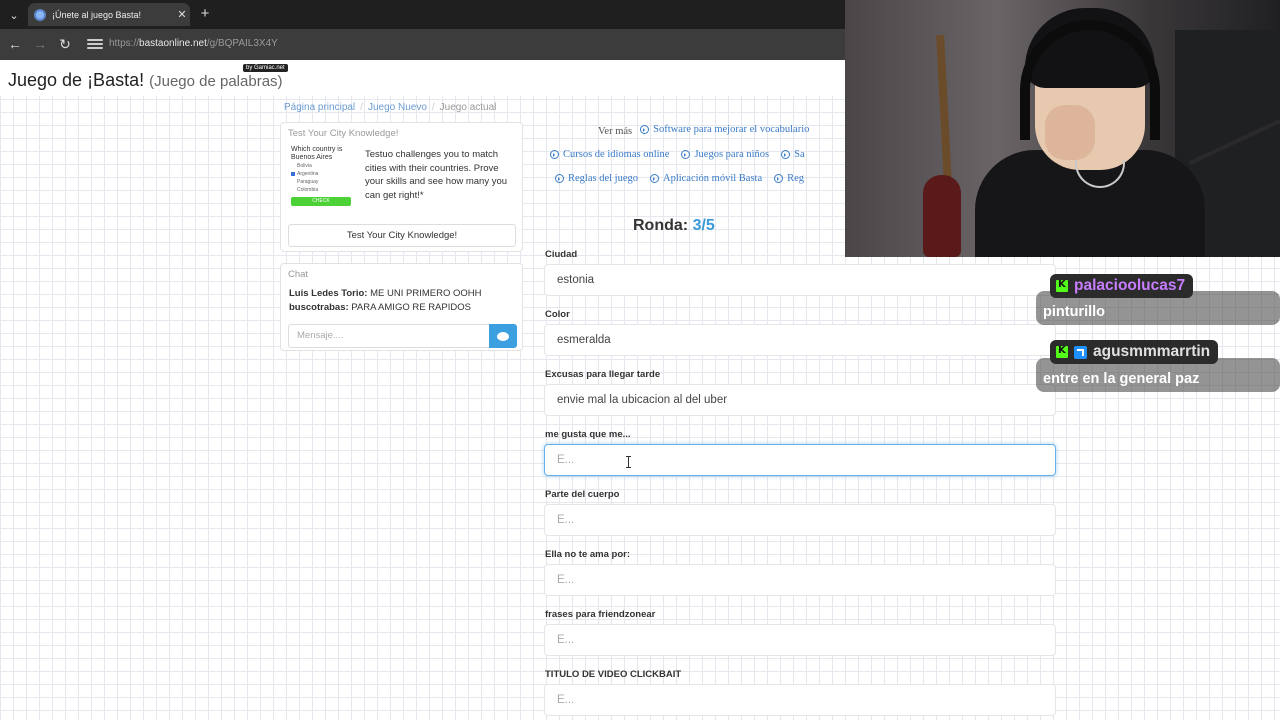  Describe the element at coordinates (308, 182) in the screenshot. I see `ad-image-option: Paraguay` at that location.